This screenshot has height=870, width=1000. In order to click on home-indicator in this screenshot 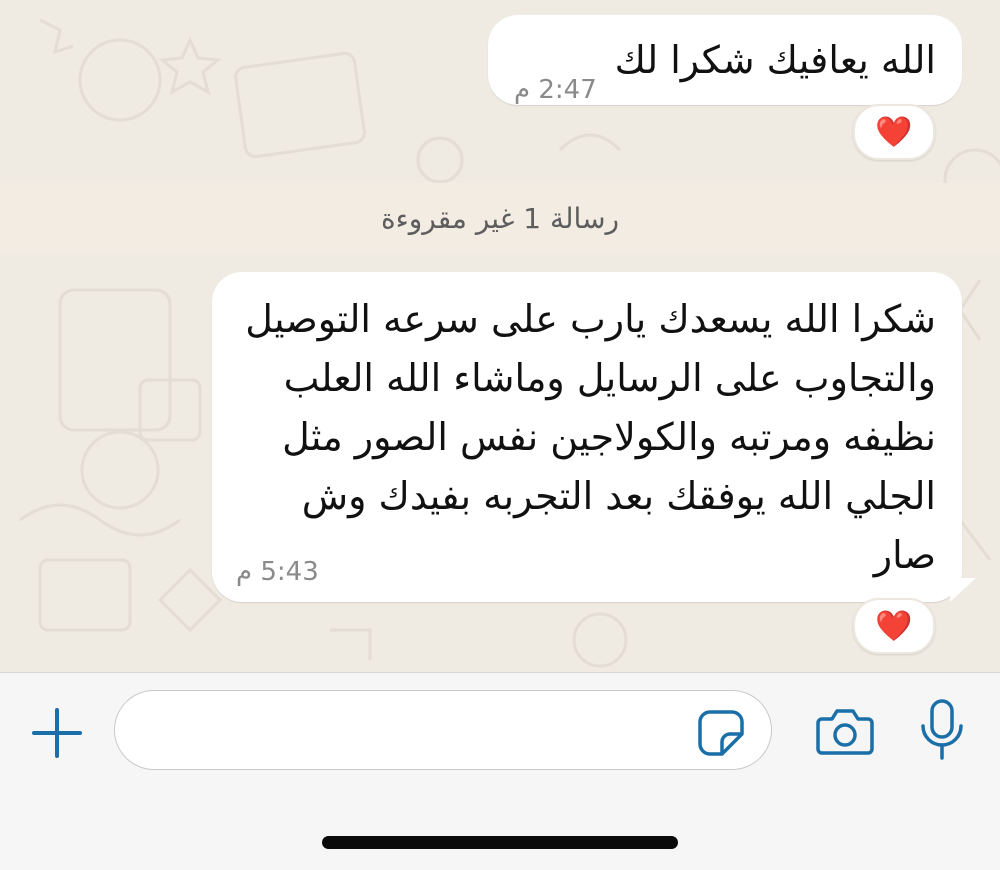, I will do `click(500, 842)`.